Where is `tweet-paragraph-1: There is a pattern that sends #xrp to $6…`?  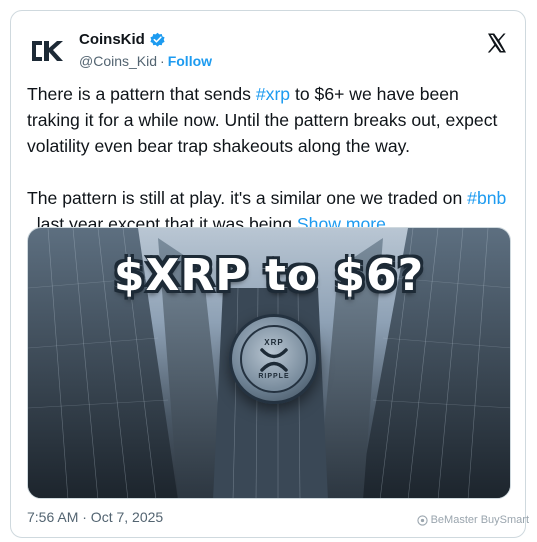 tweet-paragraph-1: There is a pattern that sends #xrp to $6… is located at coordinates (262, 120).